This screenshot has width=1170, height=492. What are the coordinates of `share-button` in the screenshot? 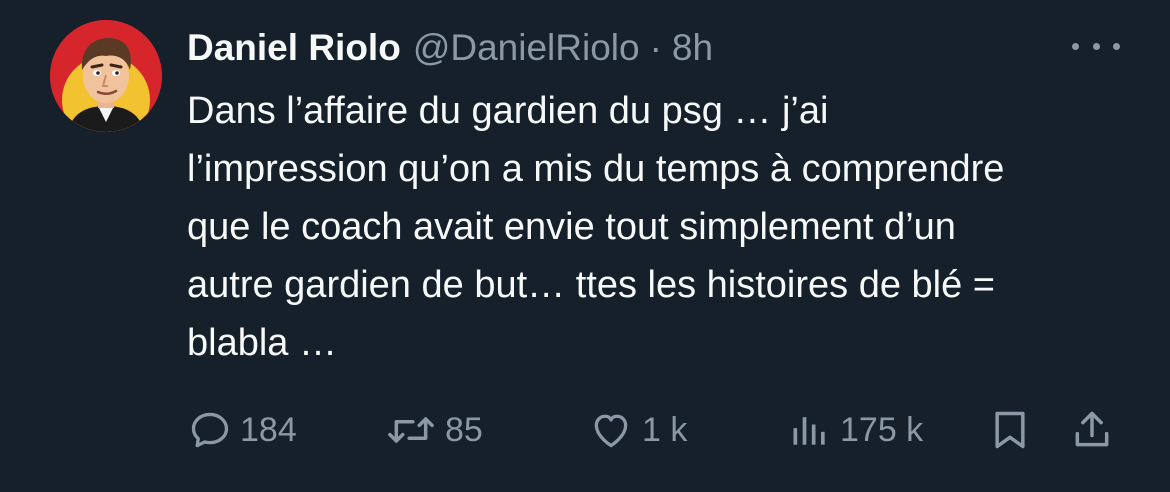 It's located at (1092, 430).